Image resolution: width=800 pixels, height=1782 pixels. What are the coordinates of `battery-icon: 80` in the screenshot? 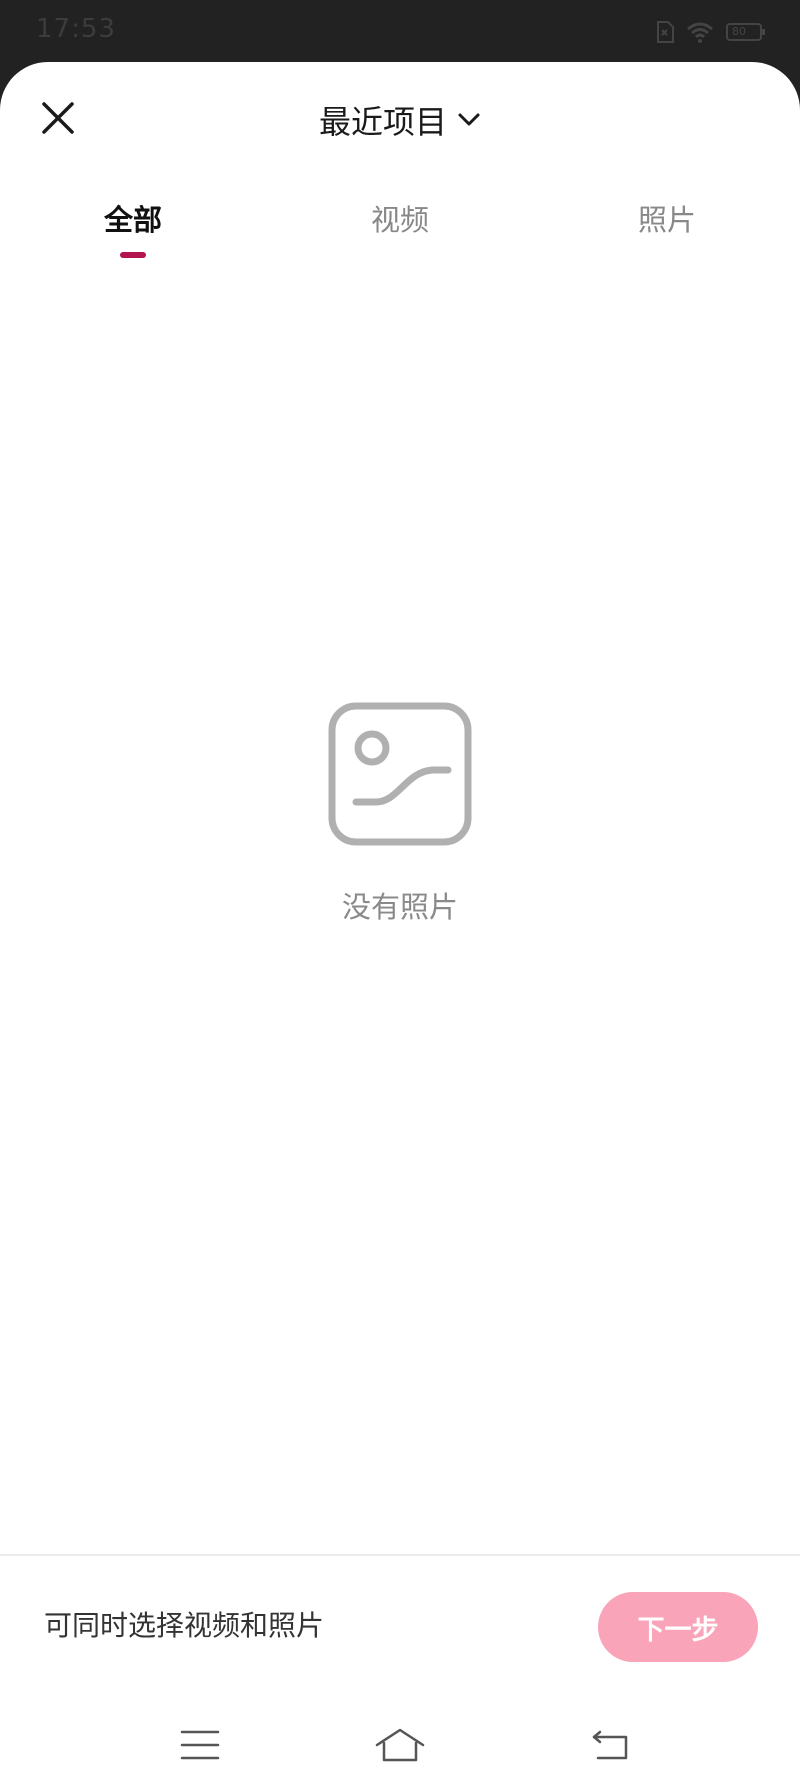 It's located at (746, 32).